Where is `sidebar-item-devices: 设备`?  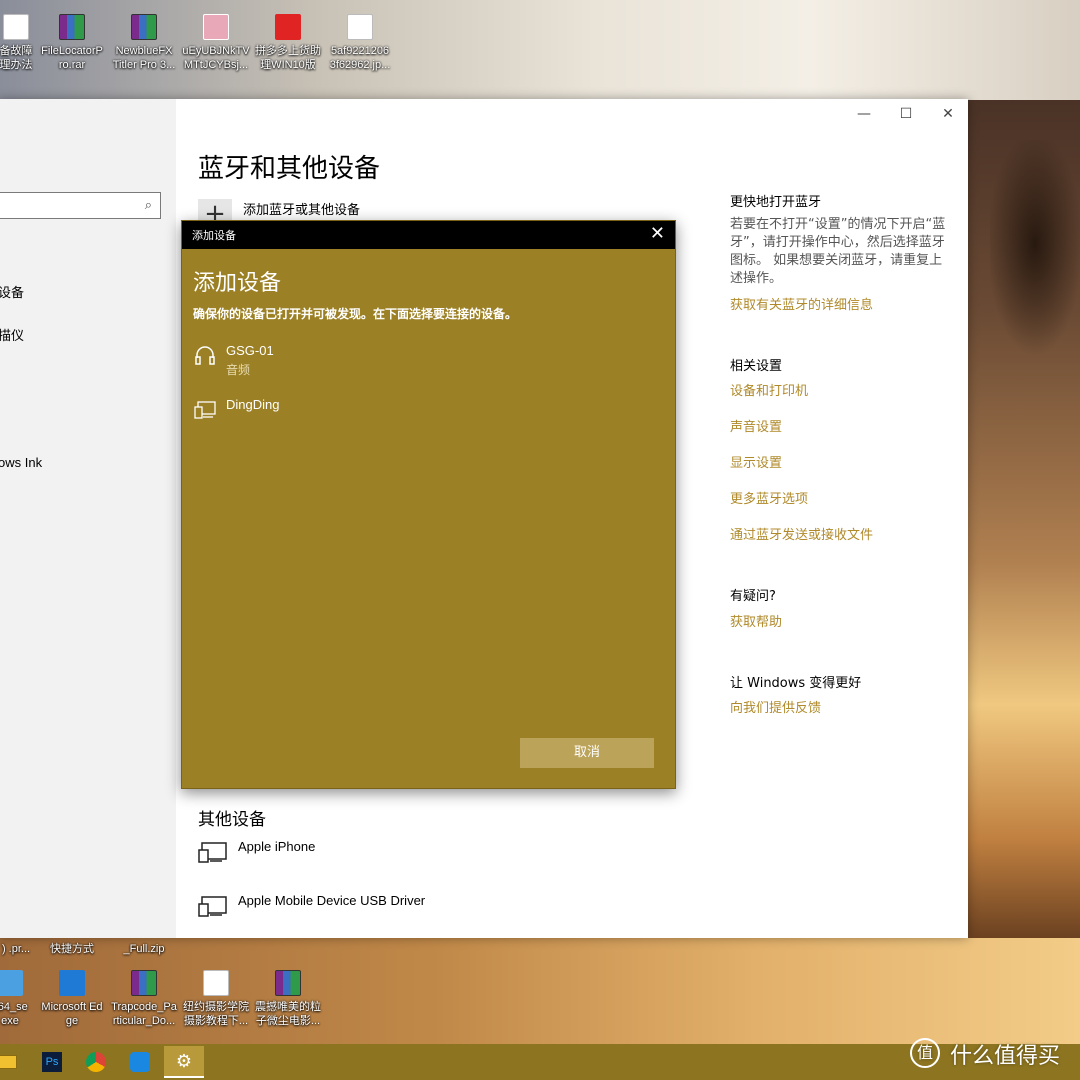 sidebar-item-devices: 设备 is located at coordinates (12, 291).